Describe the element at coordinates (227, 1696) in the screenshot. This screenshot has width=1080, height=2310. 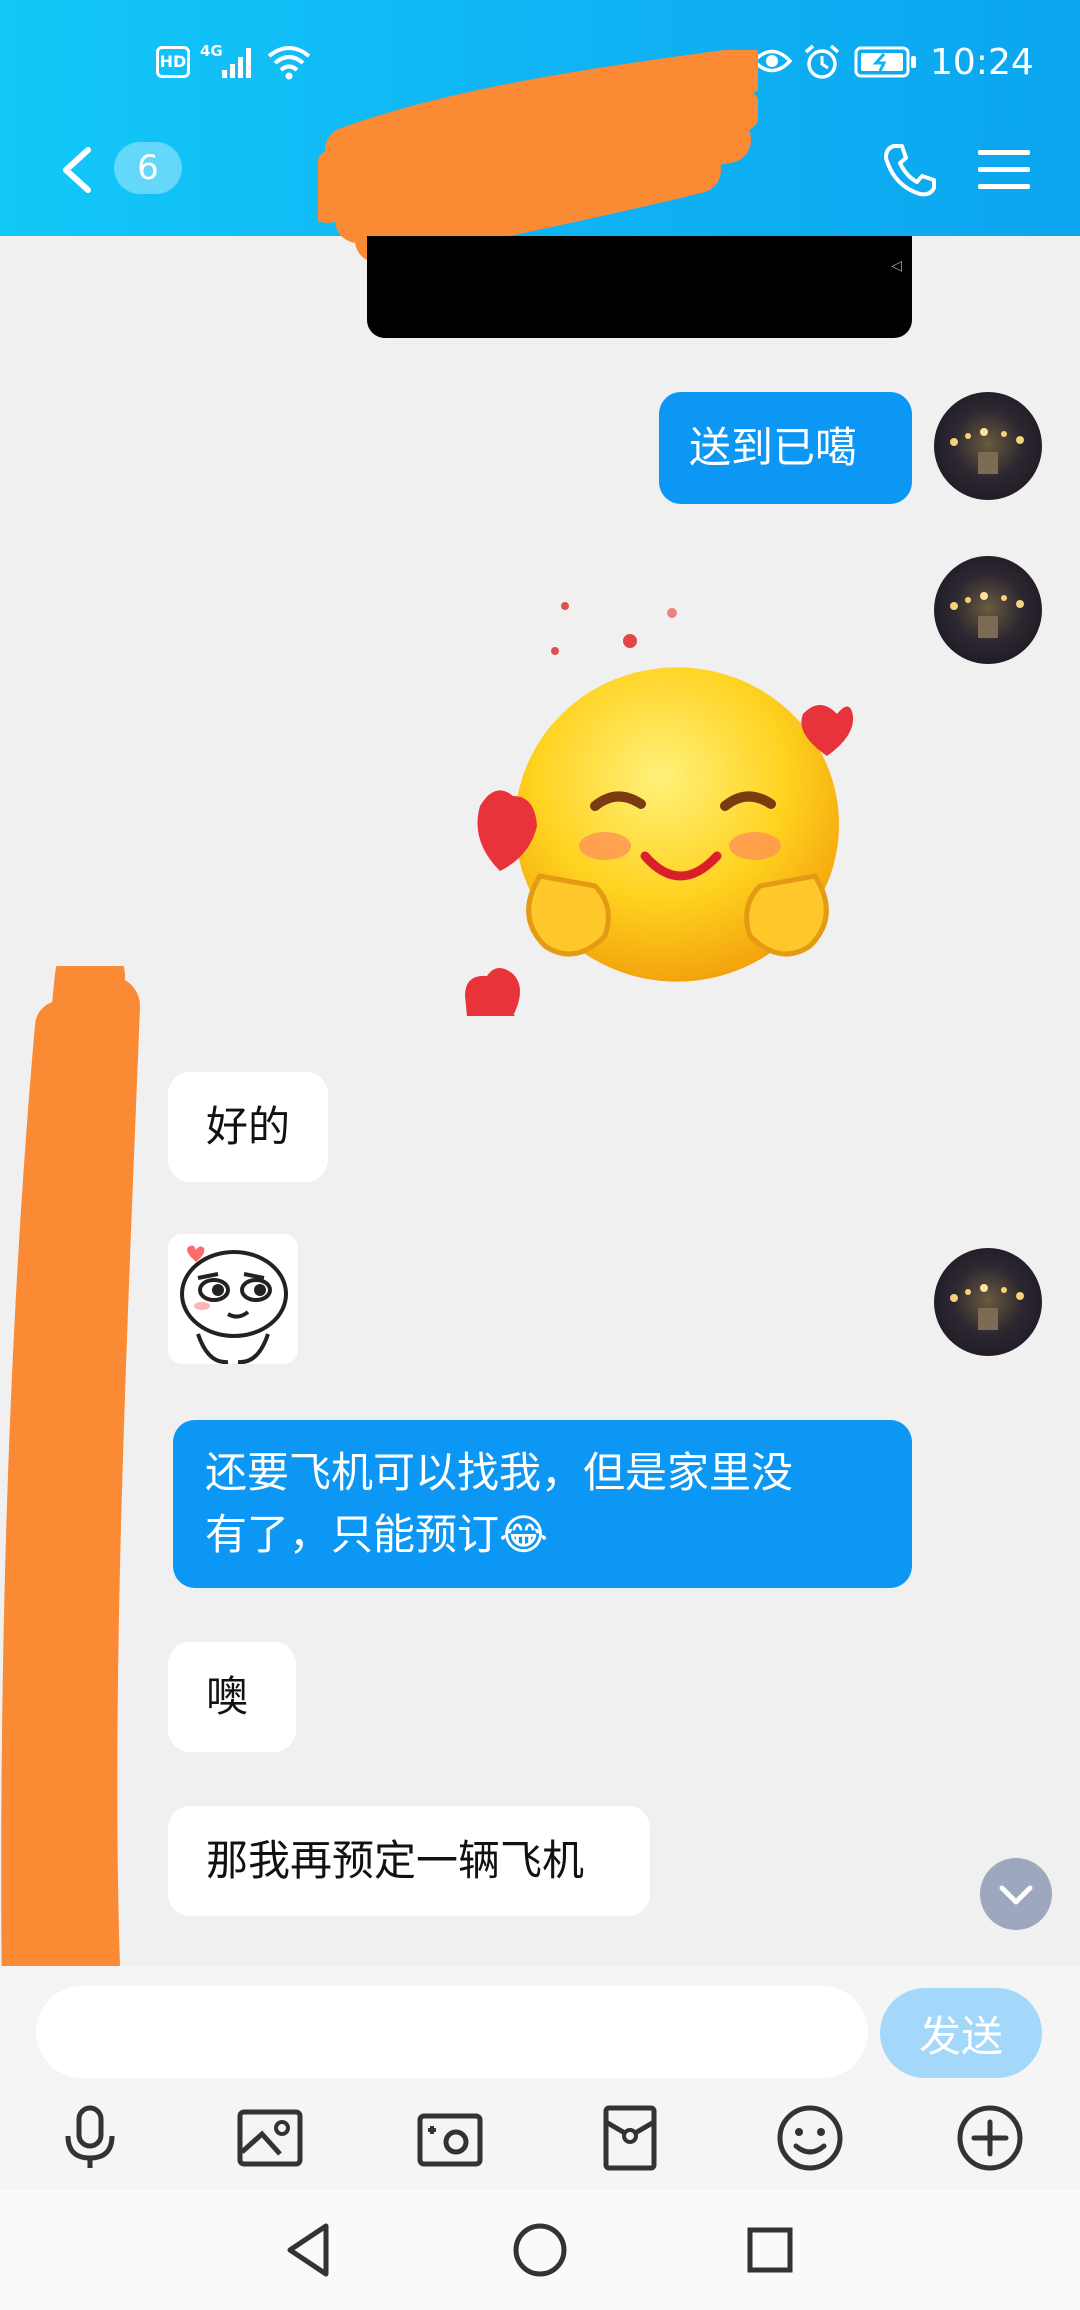
I see `message-text: 噢` at that location.